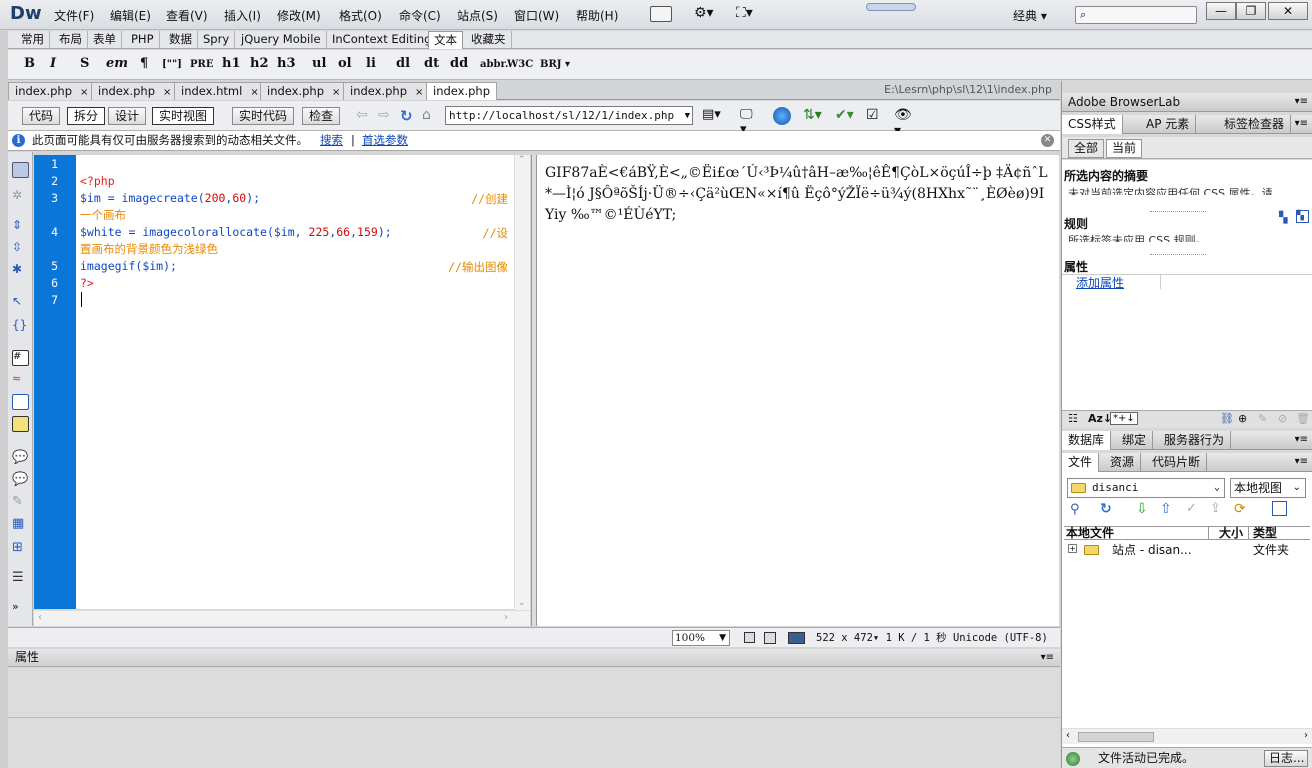  I want to click on format-button: ol, so click(345, 65).